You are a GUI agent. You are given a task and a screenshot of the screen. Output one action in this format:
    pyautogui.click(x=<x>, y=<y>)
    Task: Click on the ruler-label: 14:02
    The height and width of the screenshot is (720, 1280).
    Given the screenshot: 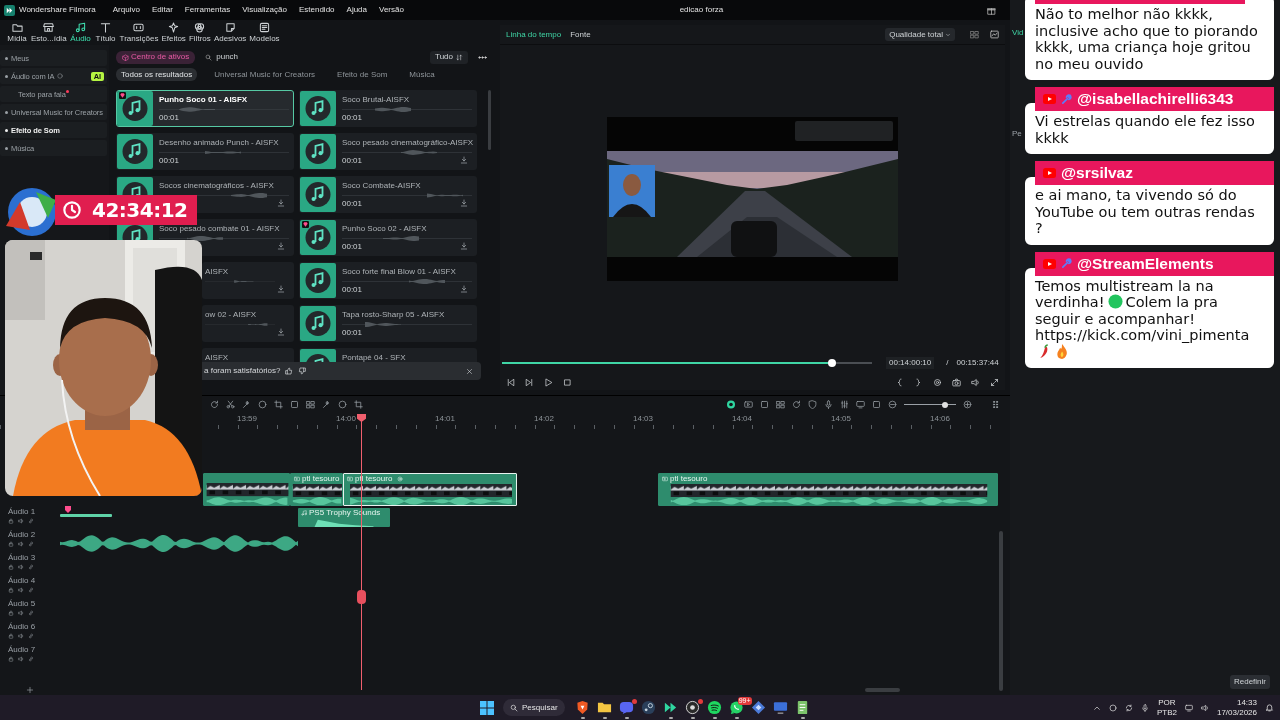 What is the action you would take?
    pyautogui.click(x=544, y=419)
    